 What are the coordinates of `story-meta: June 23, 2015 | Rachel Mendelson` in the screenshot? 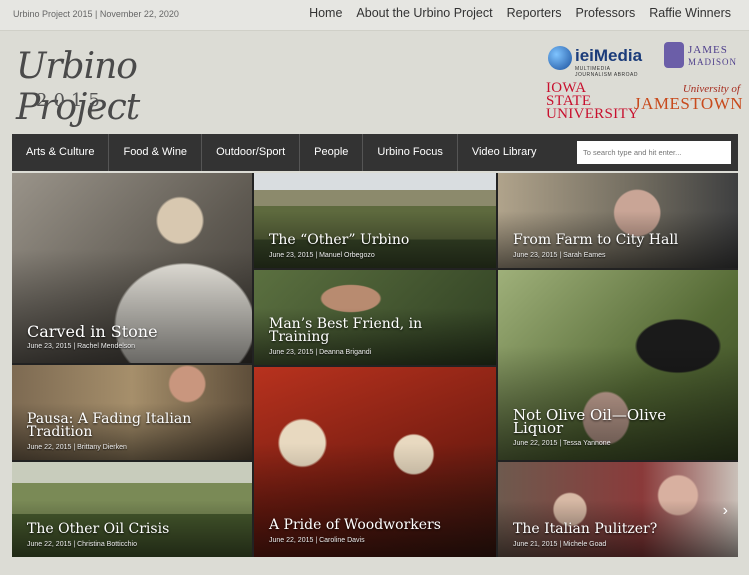 It's located at (81, 346).